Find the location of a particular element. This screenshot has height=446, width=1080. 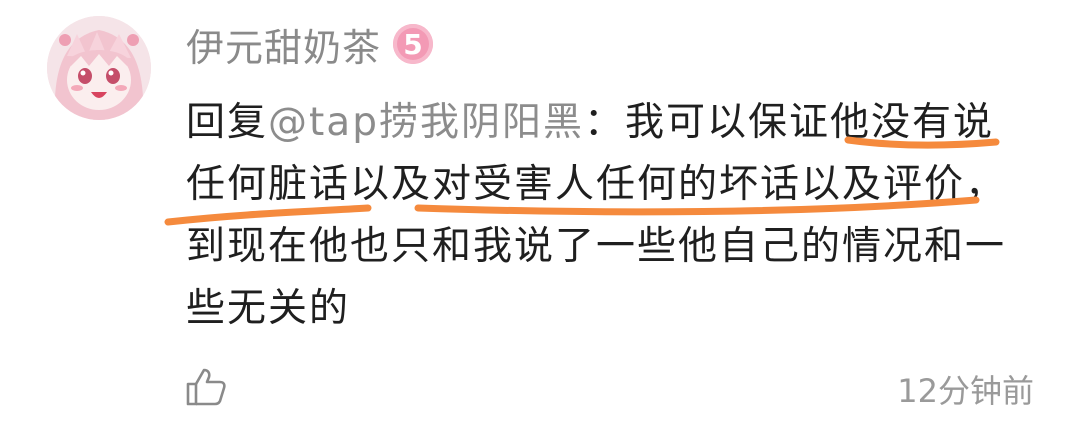

avatar-illustration is located at coordinates (99, 68).